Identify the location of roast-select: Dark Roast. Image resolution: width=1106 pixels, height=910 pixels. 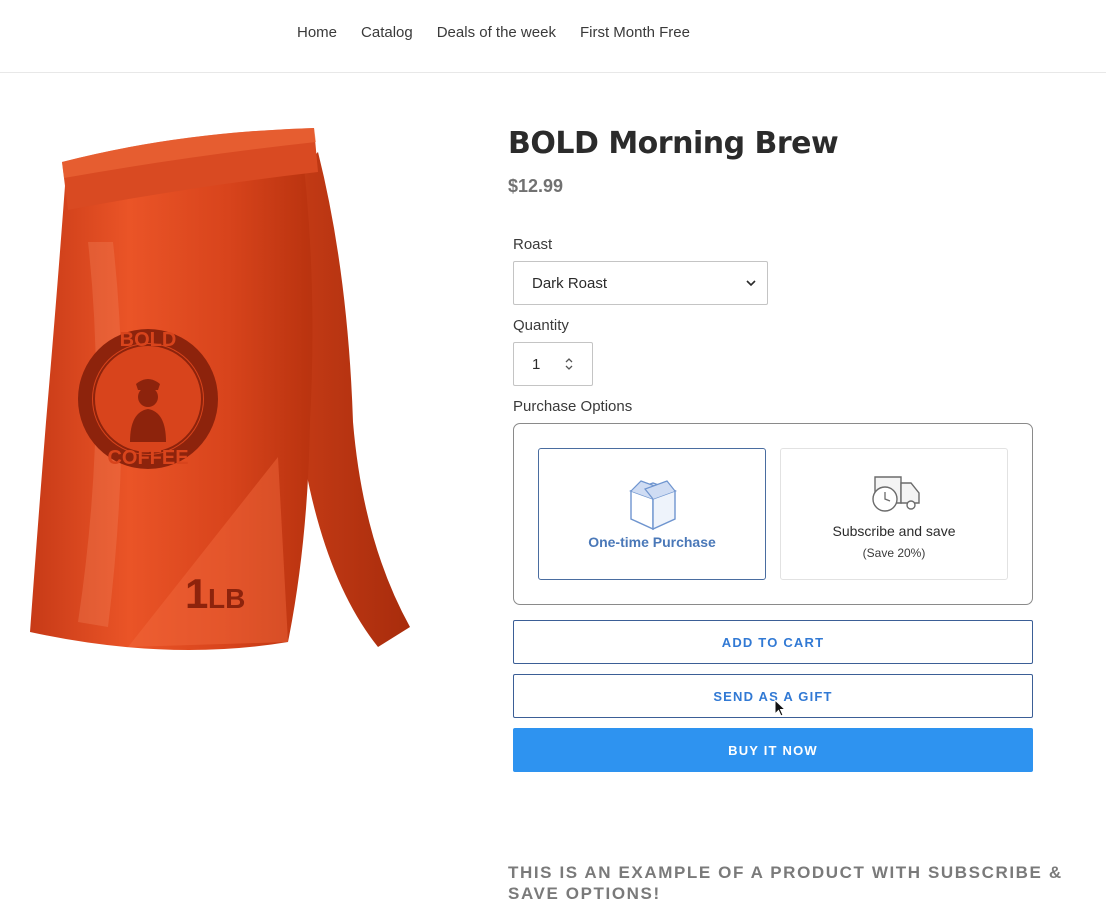
(640, 283).